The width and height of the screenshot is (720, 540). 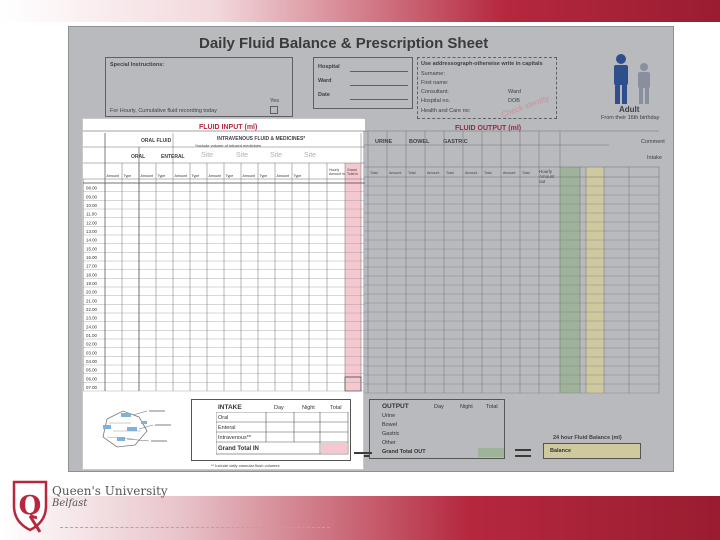 What do you see at coordinates (466, 407) in the screenshot?
I see `output-col-night: Night` at bounding box center [466, 407].